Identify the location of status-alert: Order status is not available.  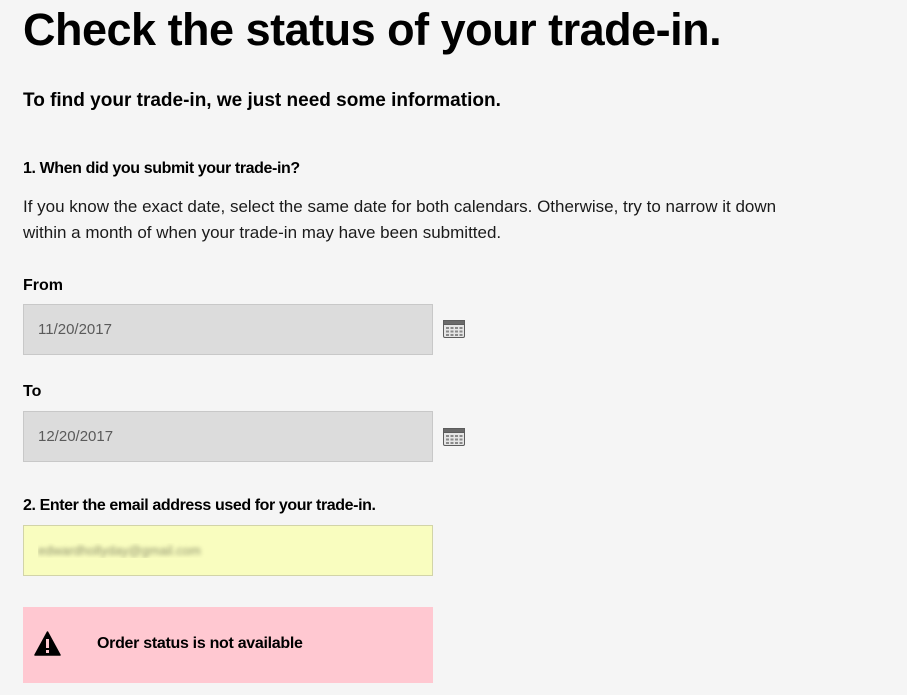
(228, 645).